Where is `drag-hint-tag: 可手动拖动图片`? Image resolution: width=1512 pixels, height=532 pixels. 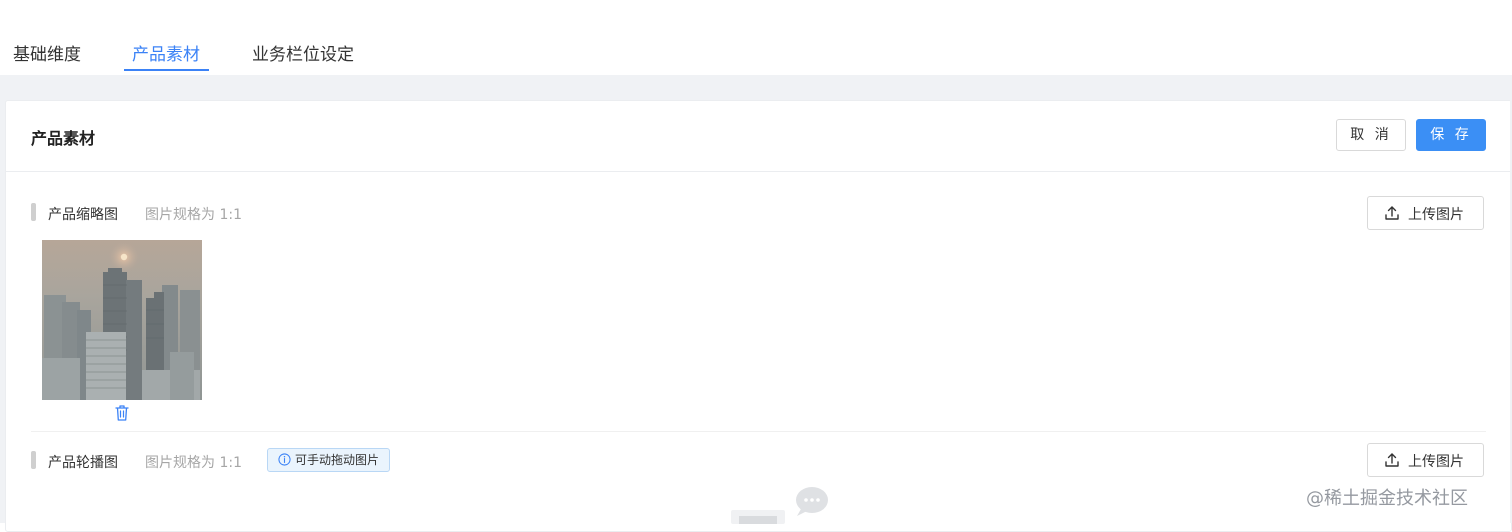 drag-hint-tag: 可手动拖动图片 is located at coordinates (329, 460).